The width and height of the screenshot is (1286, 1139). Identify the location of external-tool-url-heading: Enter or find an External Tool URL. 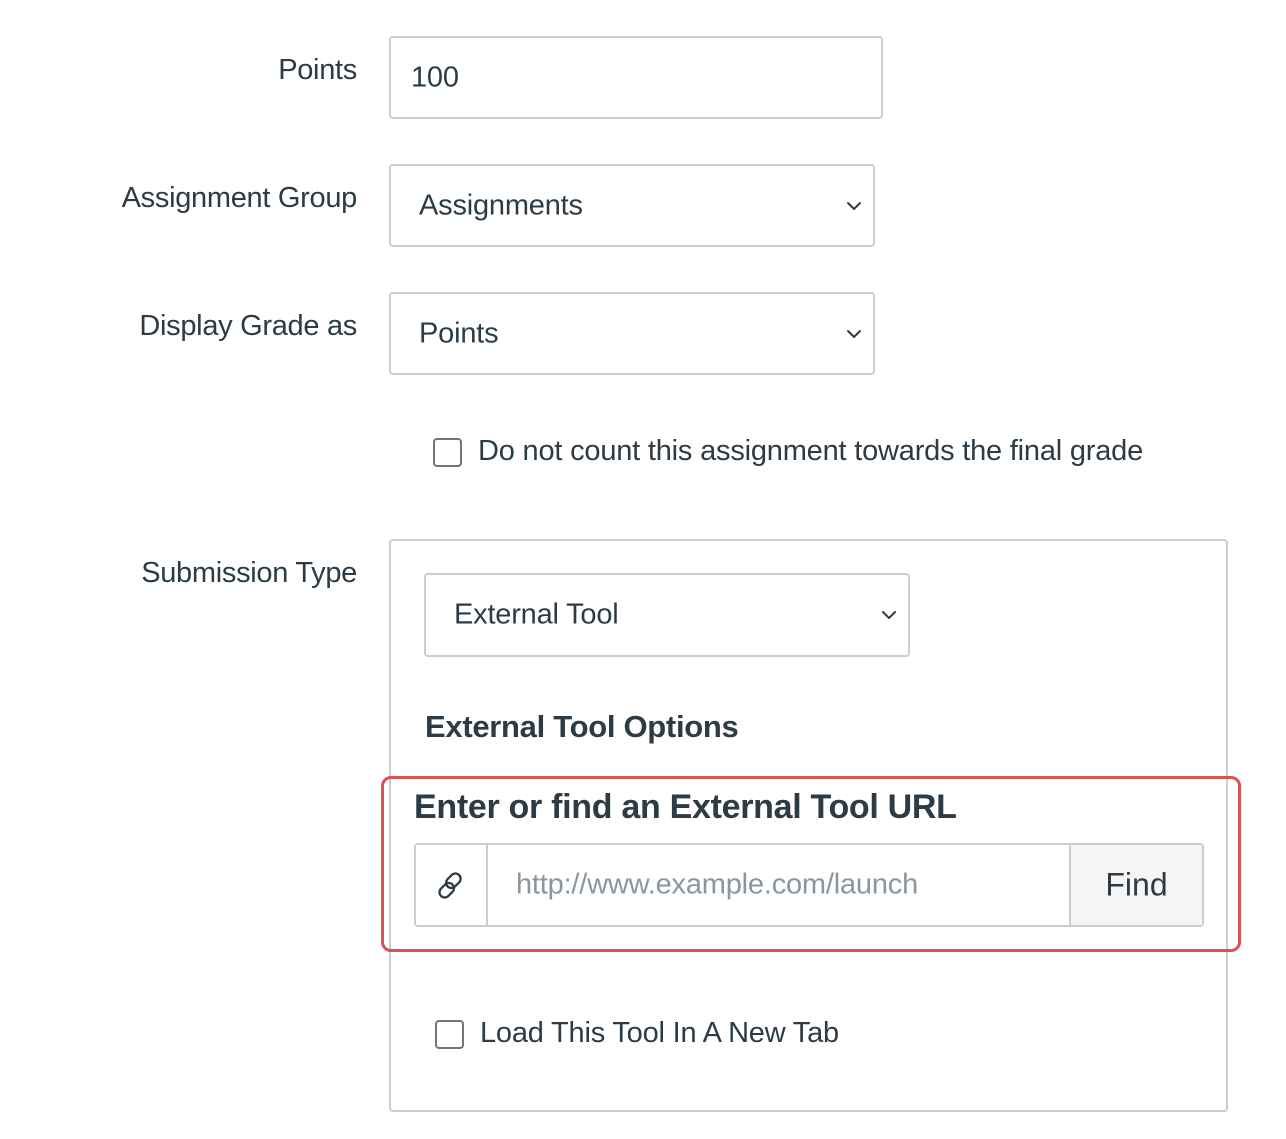
(685, 807).